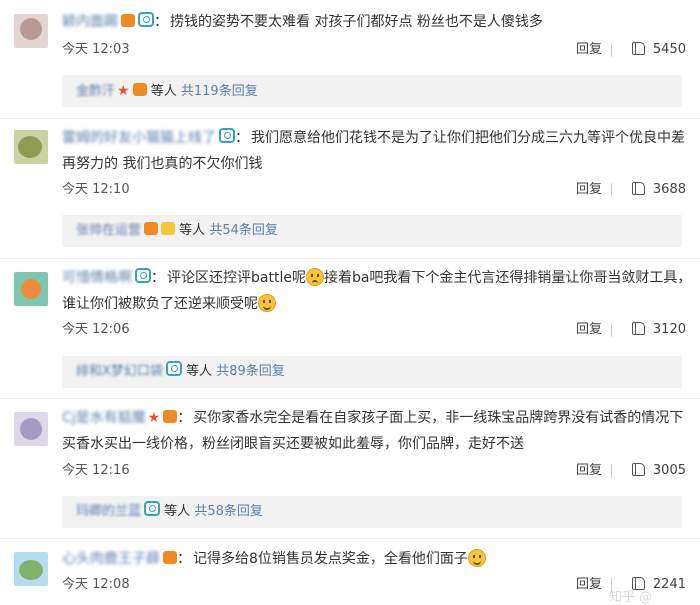 The image size is (700, 605). I want to click on comment-content: 评论区还控评battle呢, so click(236, 278).